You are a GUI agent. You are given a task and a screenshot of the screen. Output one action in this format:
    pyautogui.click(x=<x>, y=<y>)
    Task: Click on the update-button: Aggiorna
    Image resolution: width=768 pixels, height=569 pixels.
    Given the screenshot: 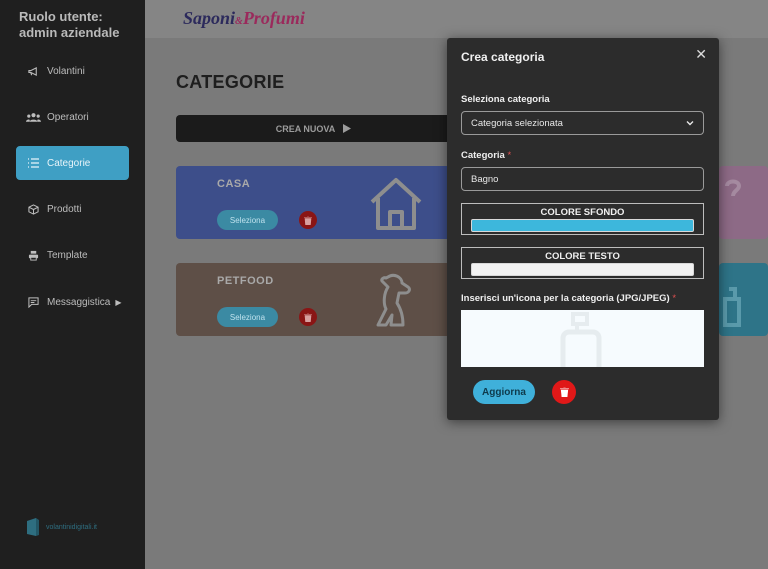 What is the action you would take?
    pyautogui.click(x=504, y=392)
    